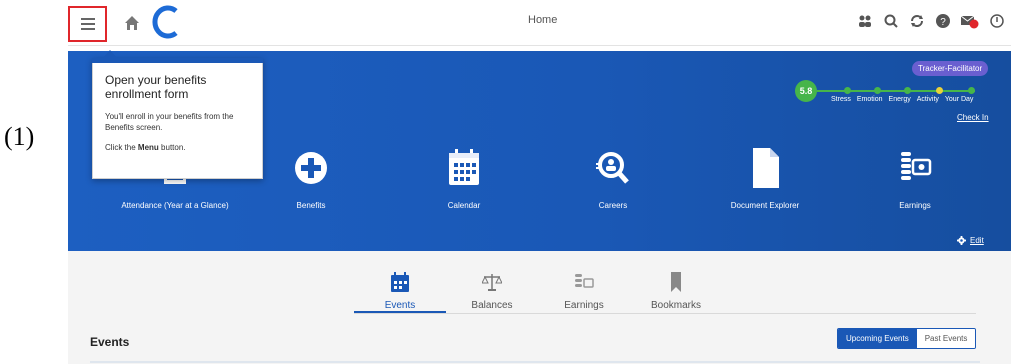 Image resolution: width=1011 pixels, height=364 pixels. I want to click on tile-label: Careers, so click(613, 205).